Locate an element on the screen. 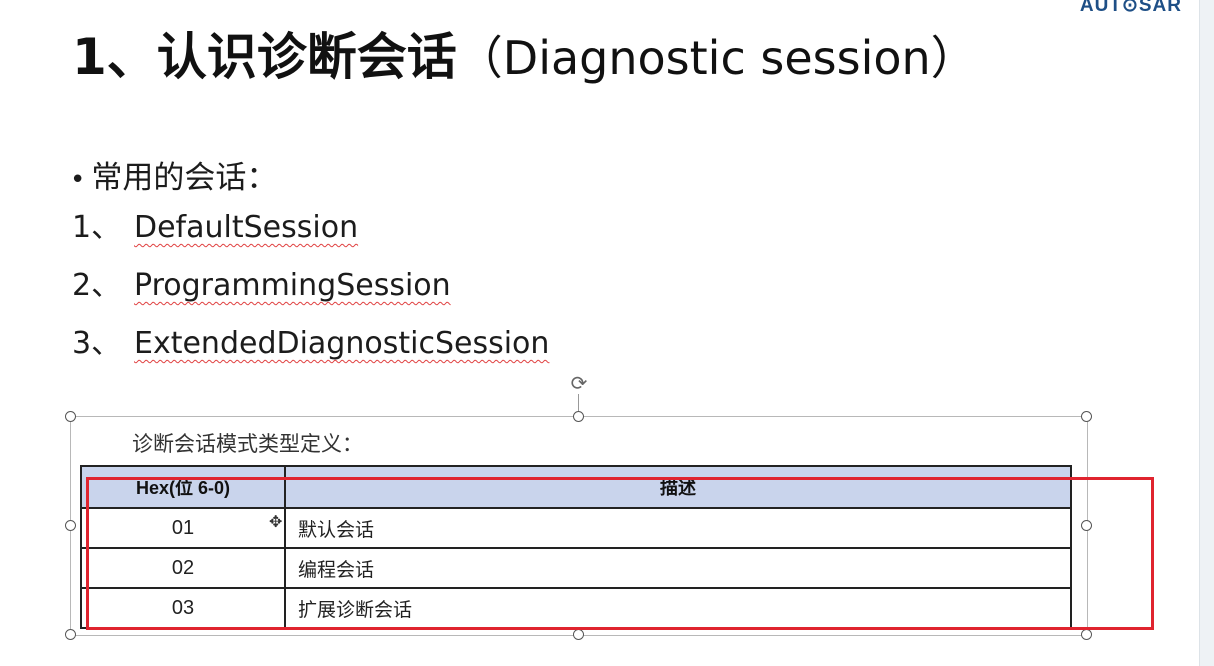 The image size is (1214, 666). session-item: 2、 ProgrammingSession is located at coordinates (261, 286).